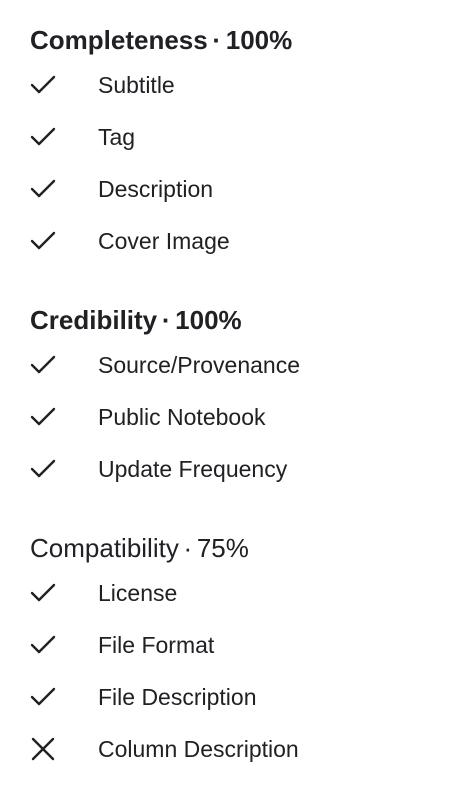 The height and width of the screenshot is (790, 454). Describe the element at coordinates (156, 189) in the screenshot. I see `checklist-item-label: Description` at that location.